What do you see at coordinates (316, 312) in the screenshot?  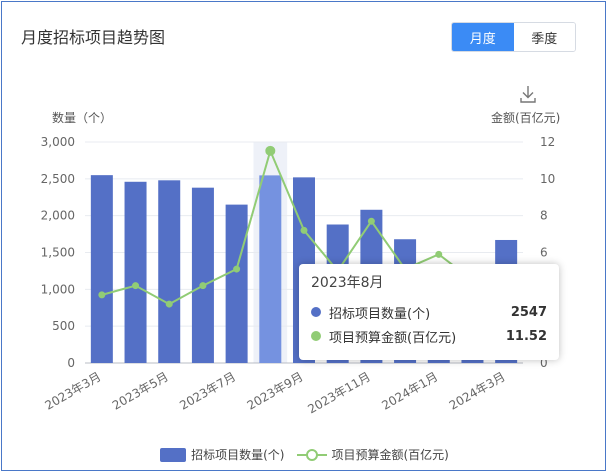 I see `bar-series-dot` at bounding box center [316, 312].